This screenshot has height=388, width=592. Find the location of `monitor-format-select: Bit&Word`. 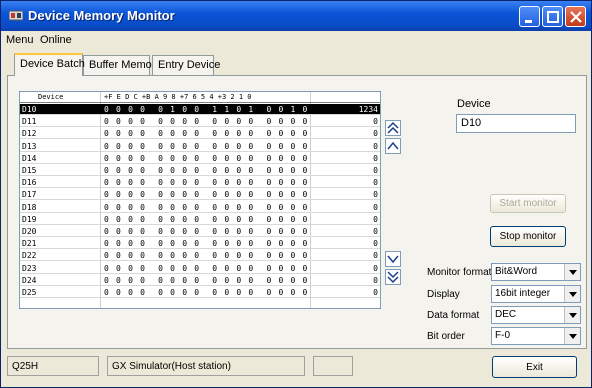

monitor-format-select: Bit&Word is located at coordinates (536, 272).